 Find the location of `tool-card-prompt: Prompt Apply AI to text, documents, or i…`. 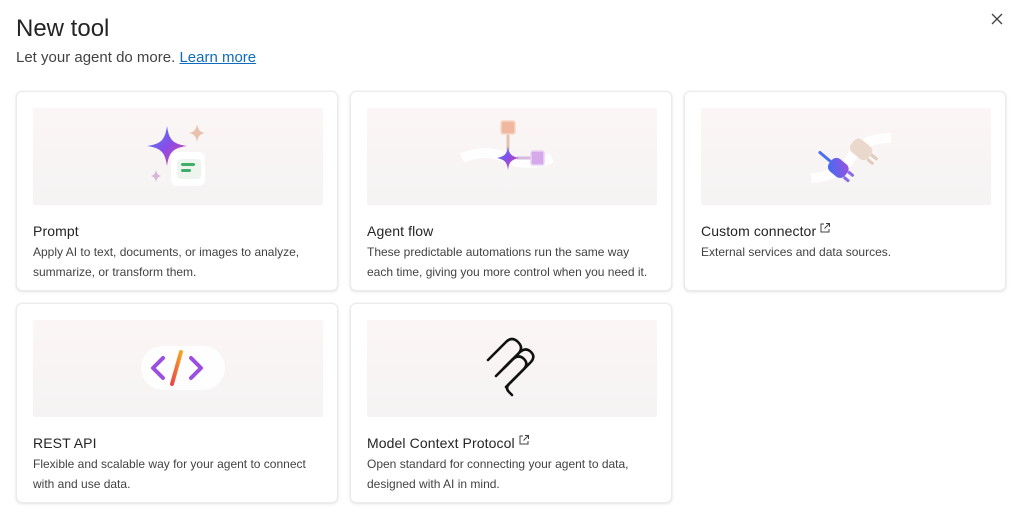

tool-card-prompt: Prompt Apply AI to text, documents, or i… is located at coordinates (177, 191).